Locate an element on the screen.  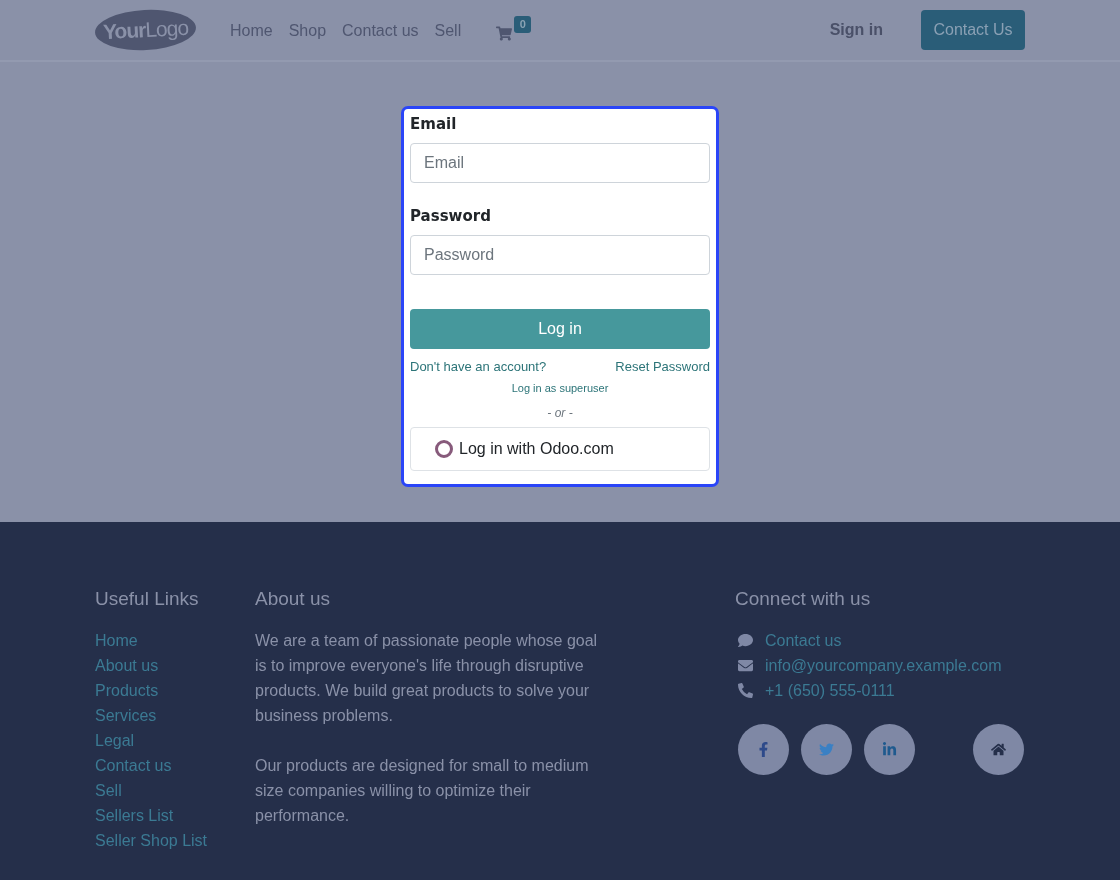
nav-link: Home is located at coordinates (251, 30).